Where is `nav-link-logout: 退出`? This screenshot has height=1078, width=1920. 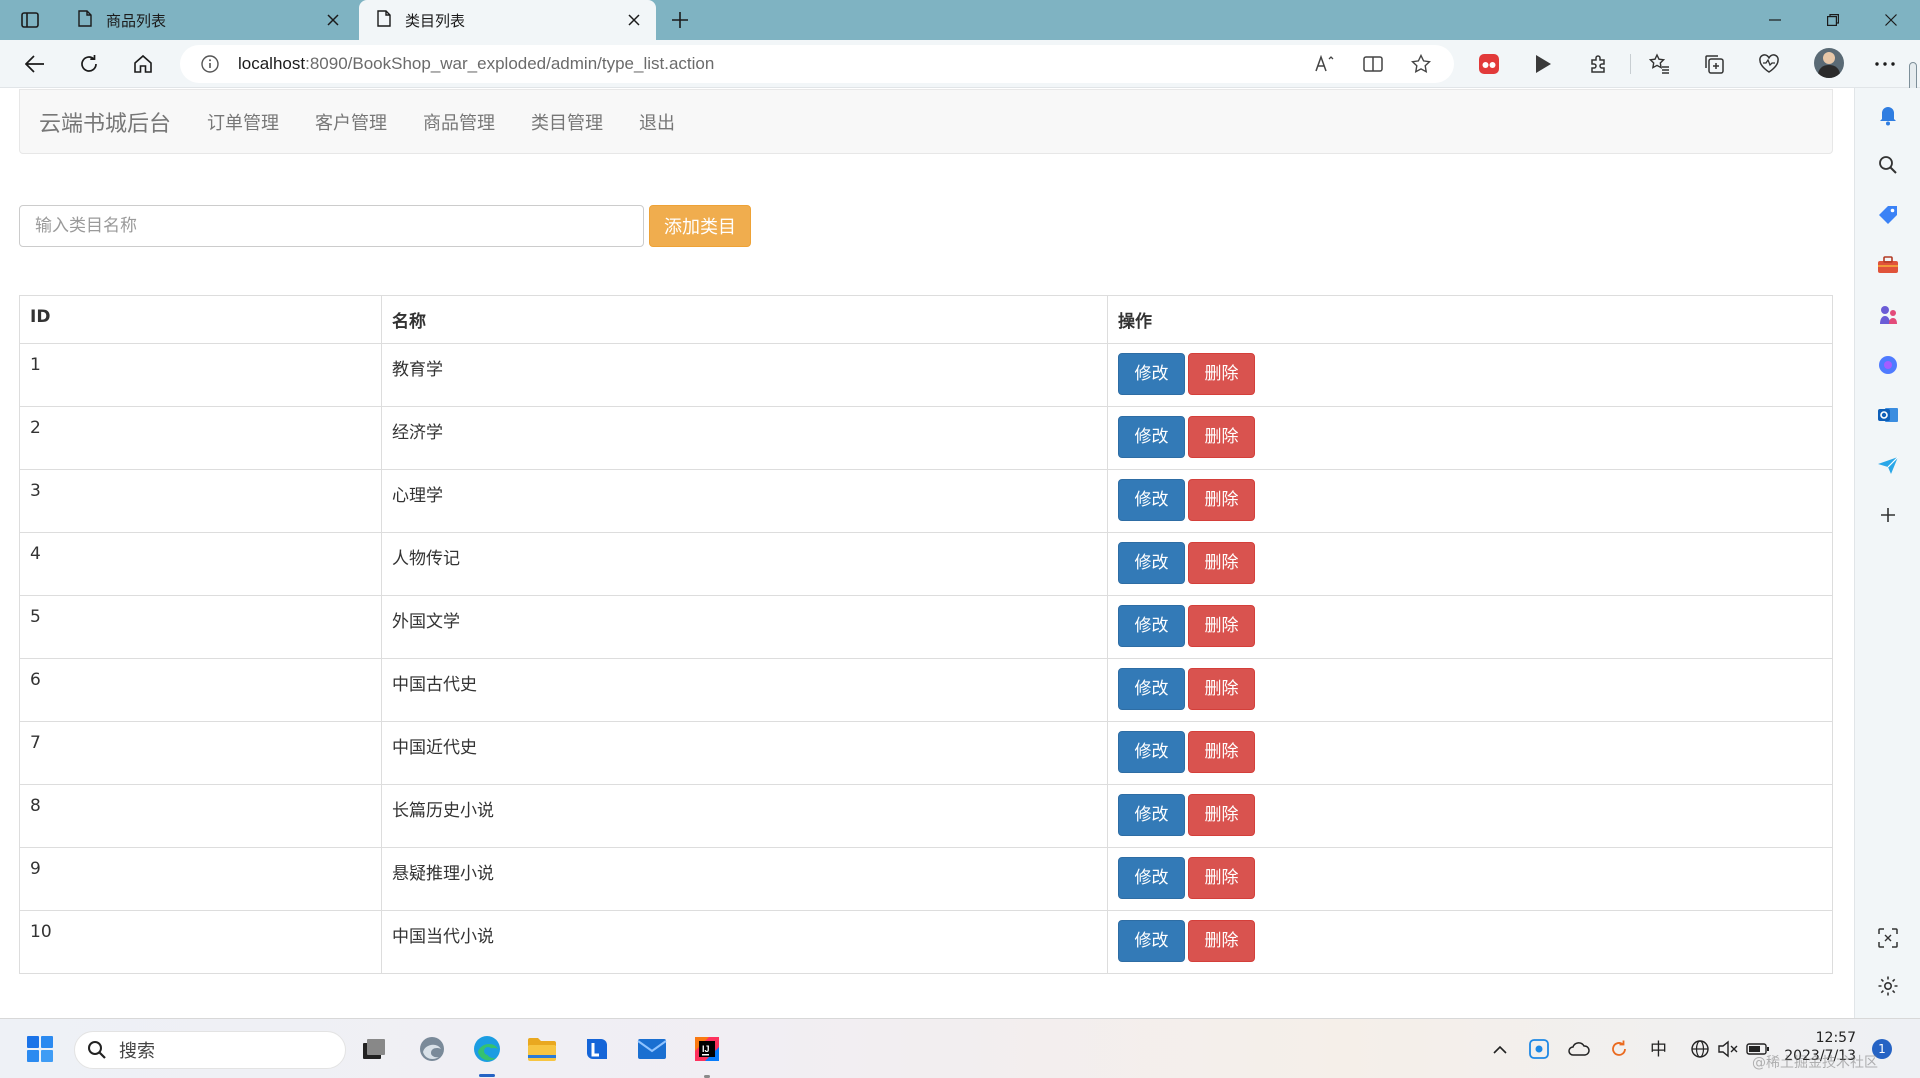
nav-link-logout: 退出 is located at coordinates (657, 122).